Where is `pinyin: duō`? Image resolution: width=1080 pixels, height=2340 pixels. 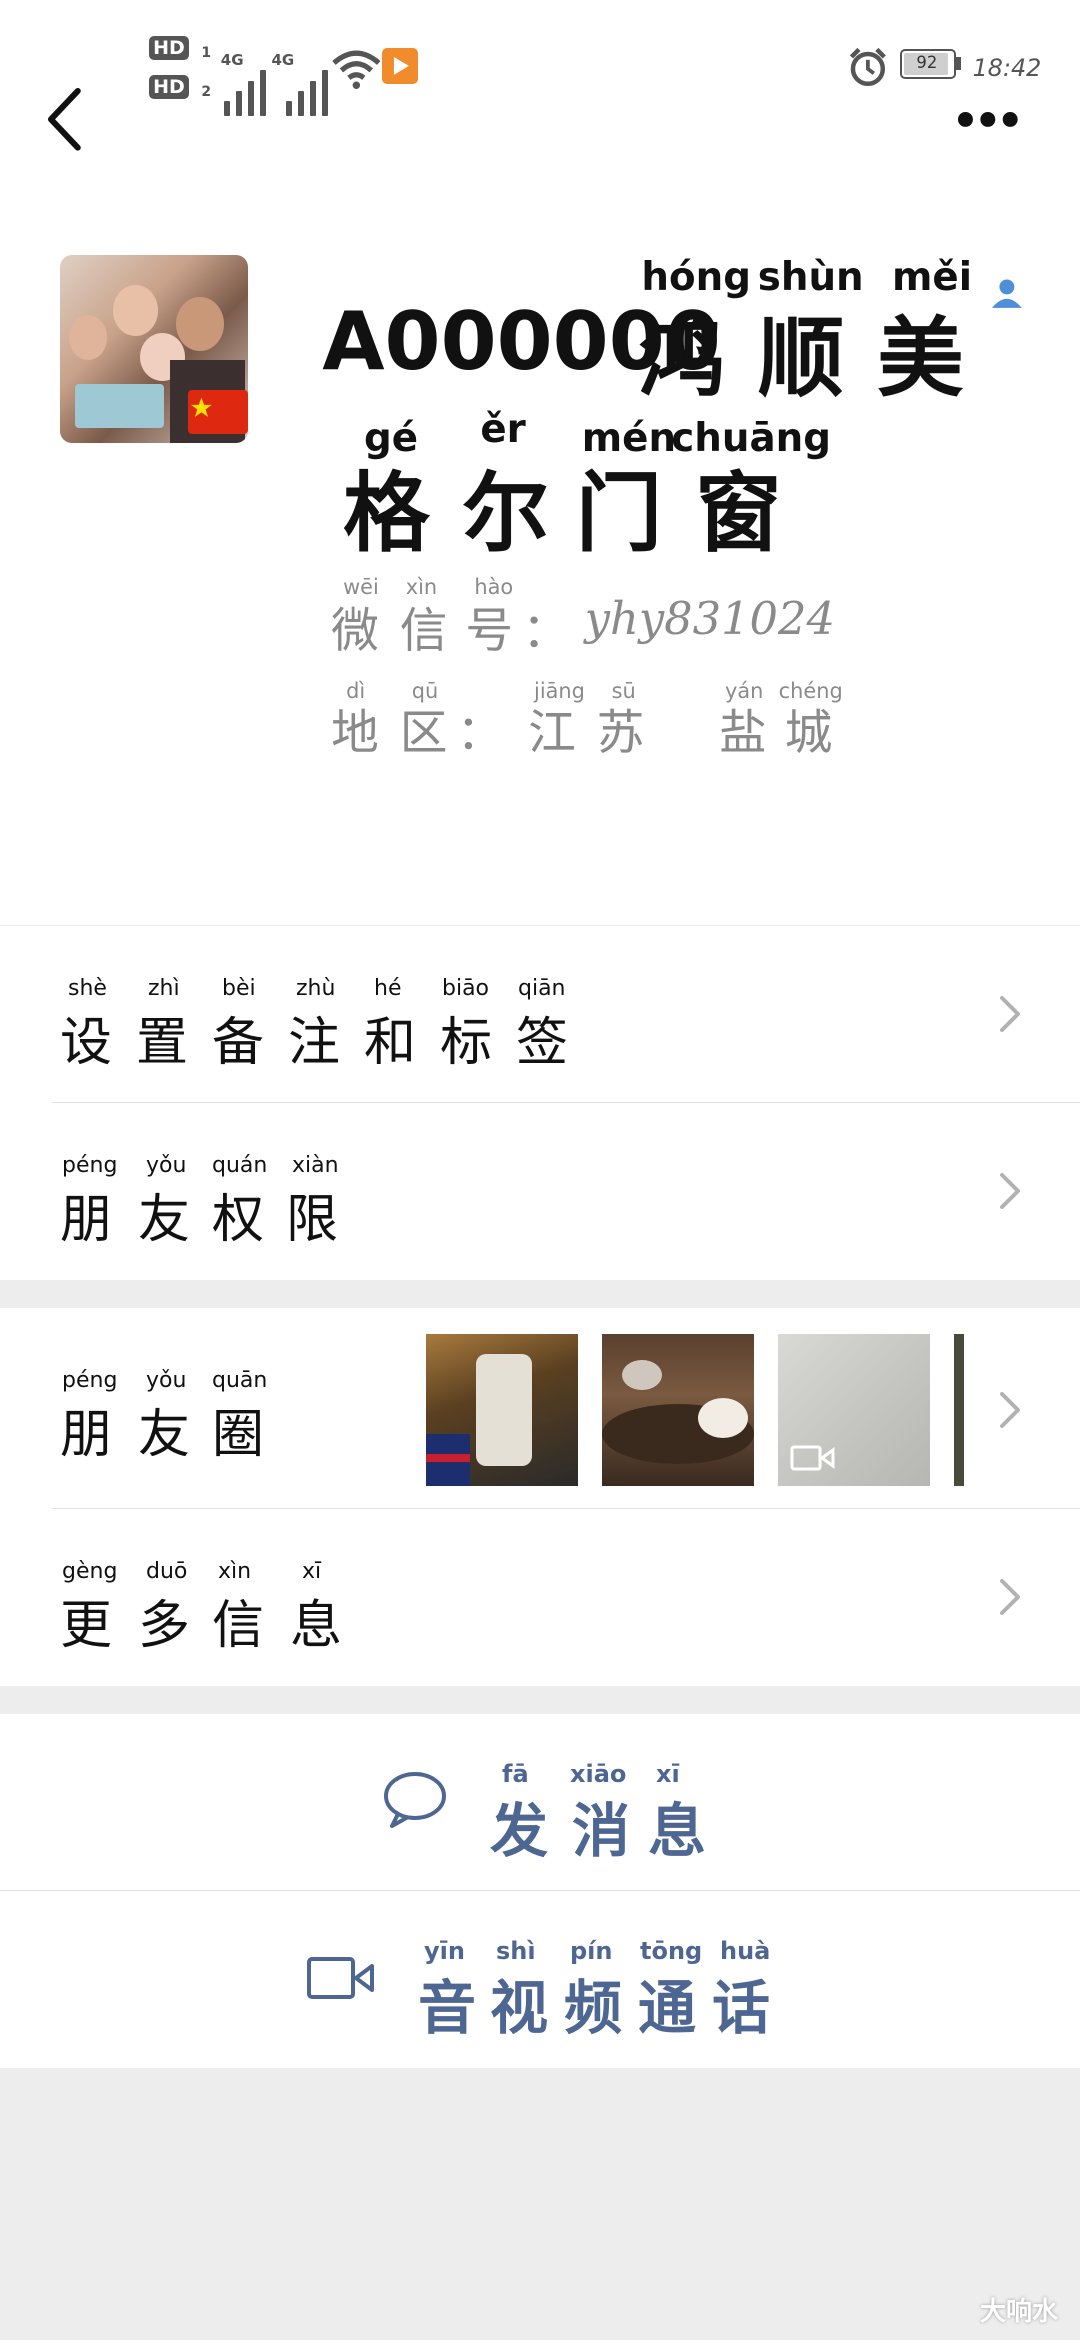 pinyin: duō is located at coordinates (167, 1571).